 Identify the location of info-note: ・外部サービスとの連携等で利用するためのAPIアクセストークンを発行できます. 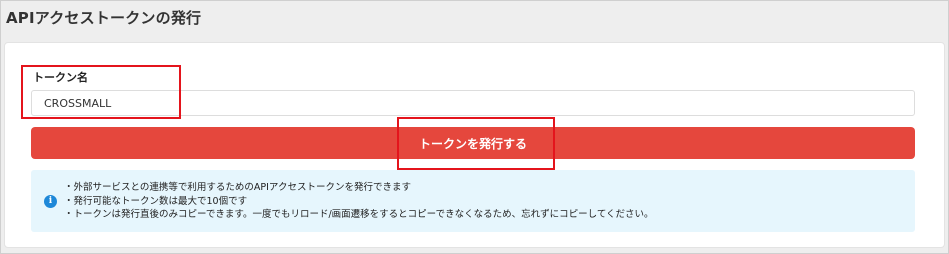
(237, 187).